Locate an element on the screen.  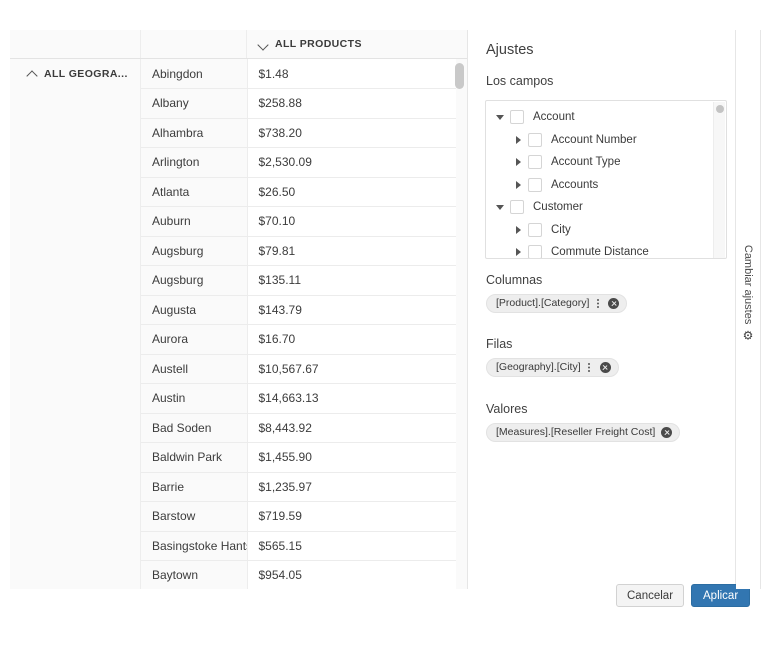
field-chip: [Product].[Category] is located at coordinates (557, 303).